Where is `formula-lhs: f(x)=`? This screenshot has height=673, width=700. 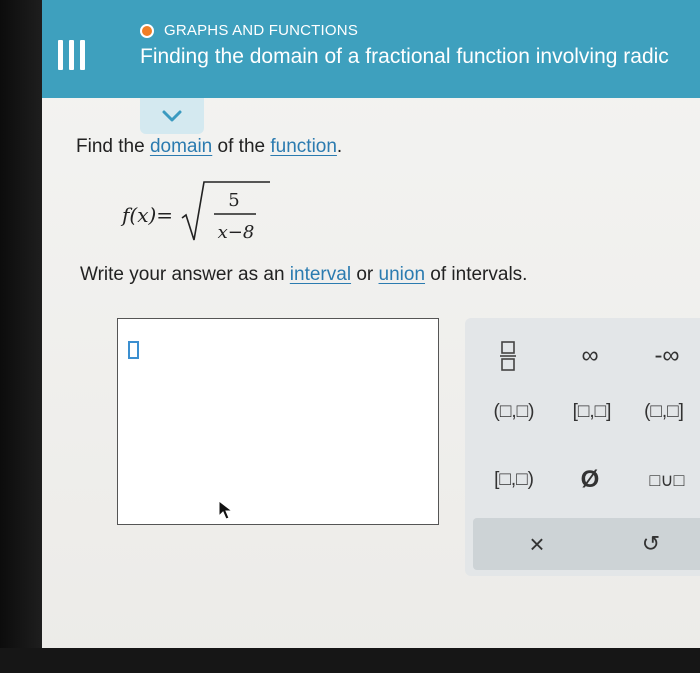
formula-lhs: f(x)= is located at coordinates (146, 215).